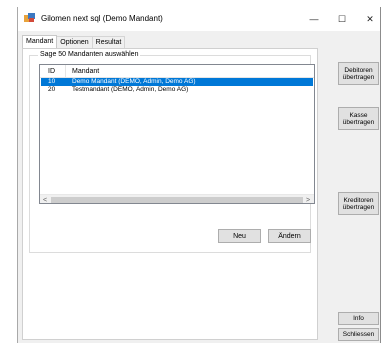 The height and width of the screenshot is (343, 389). What do you see at coordinates (370, 19) in the screenshot?
I see `close-button: ✕` at bounding box center [370, 19].